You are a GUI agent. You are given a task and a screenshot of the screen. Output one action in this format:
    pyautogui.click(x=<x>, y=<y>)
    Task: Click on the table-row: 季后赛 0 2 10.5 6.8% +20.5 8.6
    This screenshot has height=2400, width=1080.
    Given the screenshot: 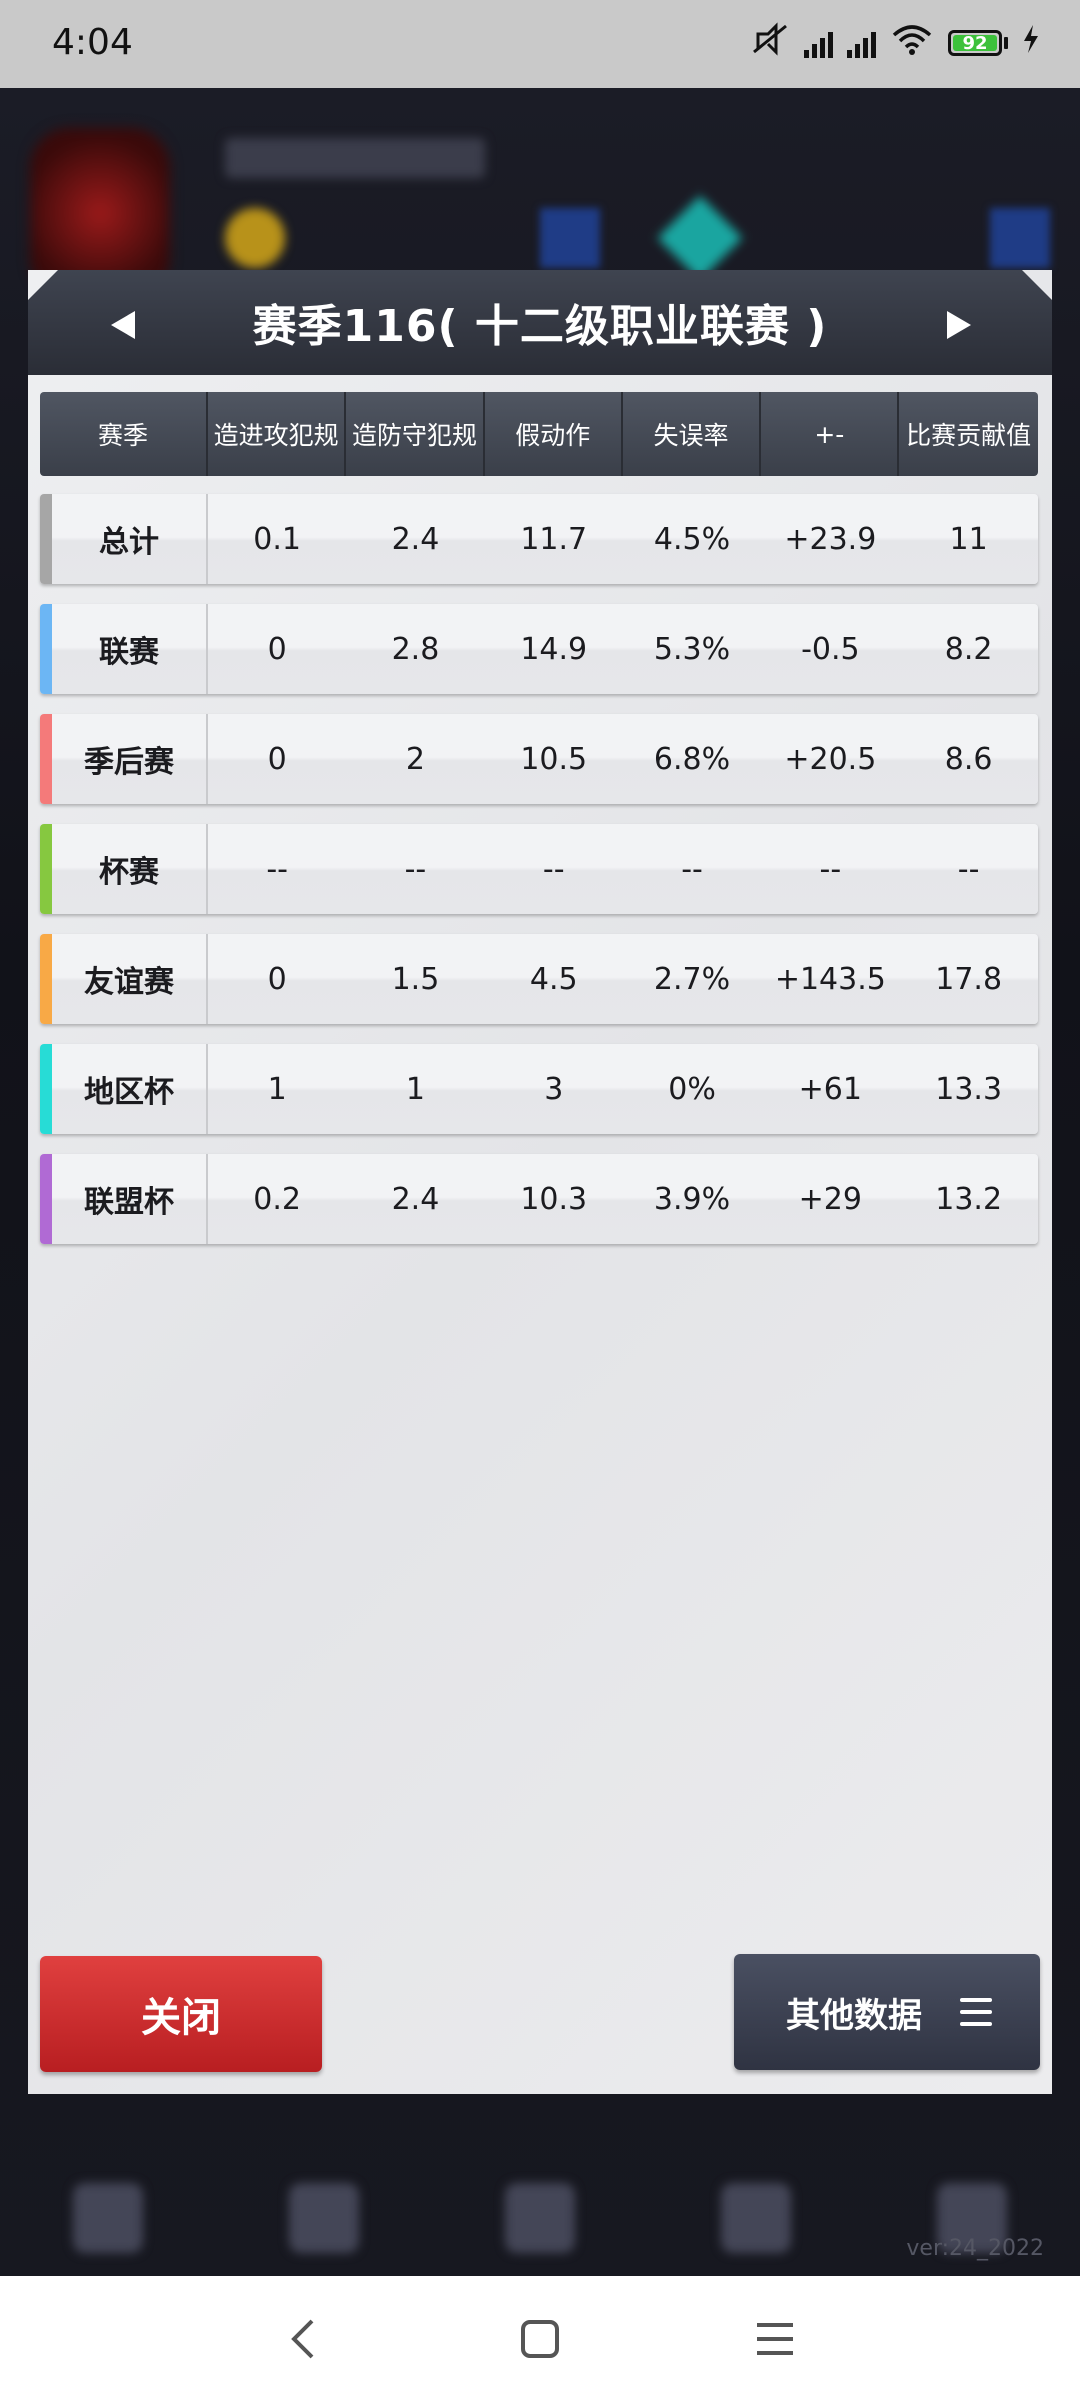 What is the action you would take?
    pyautogui.click(x=539, y=759)
    